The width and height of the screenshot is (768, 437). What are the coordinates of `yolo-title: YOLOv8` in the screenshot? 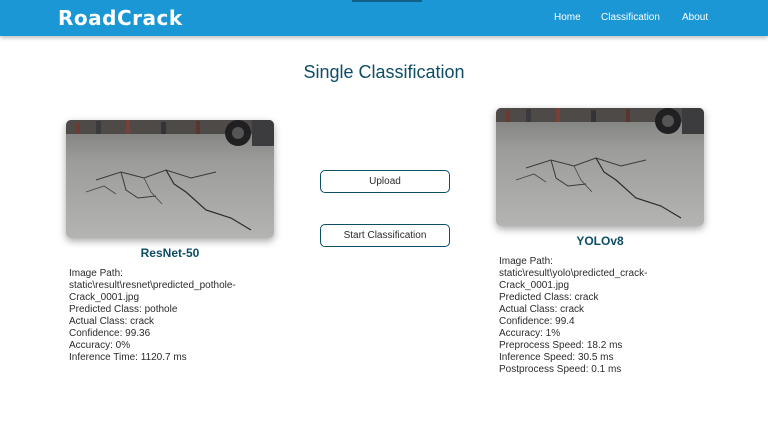 It's located at (600, 241).